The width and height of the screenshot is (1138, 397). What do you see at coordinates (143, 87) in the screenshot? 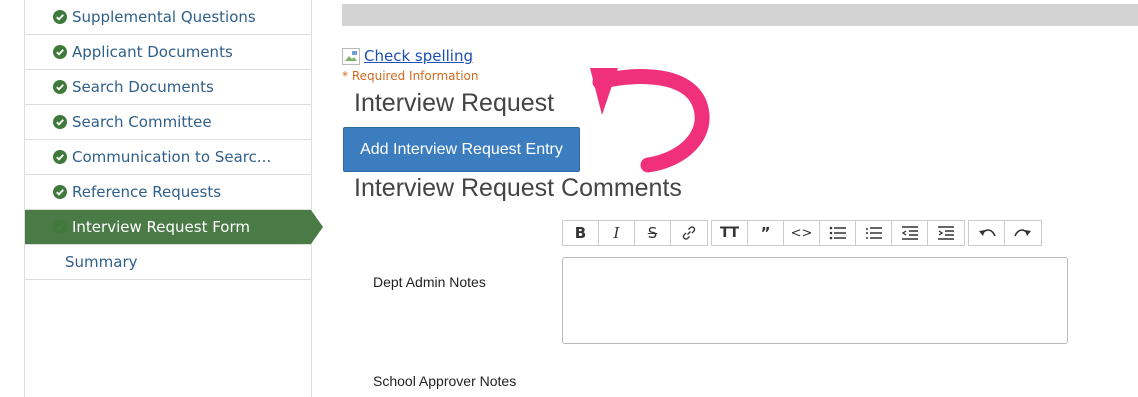
I see `sidebar-item-label: Search Documents` at bounding box center [143, 87].